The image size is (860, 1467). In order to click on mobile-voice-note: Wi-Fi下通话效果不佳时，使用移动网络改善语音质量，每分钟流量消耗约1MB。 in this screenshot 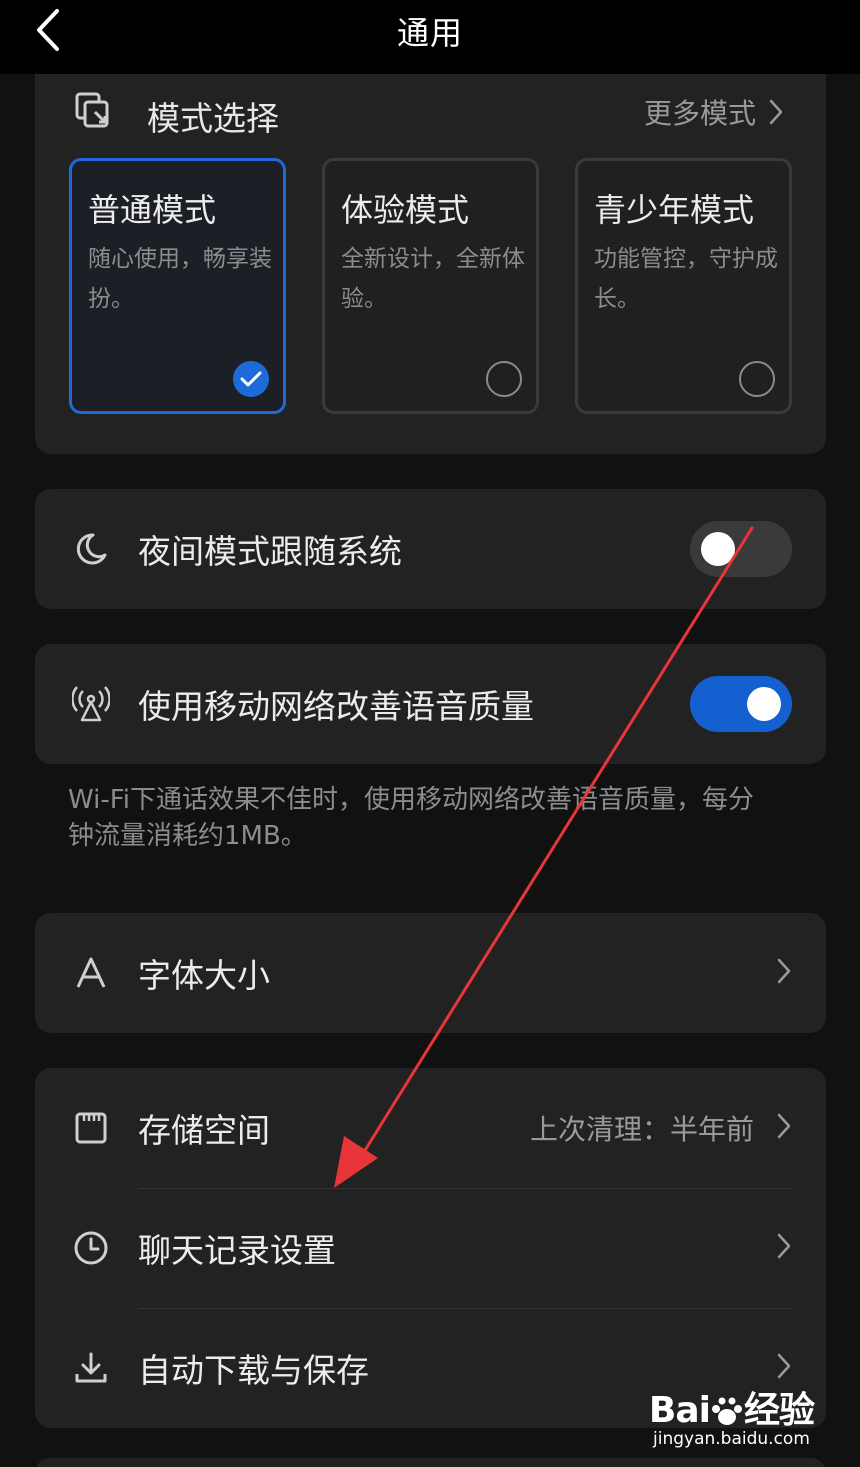, I will do `click(411, 818)`.